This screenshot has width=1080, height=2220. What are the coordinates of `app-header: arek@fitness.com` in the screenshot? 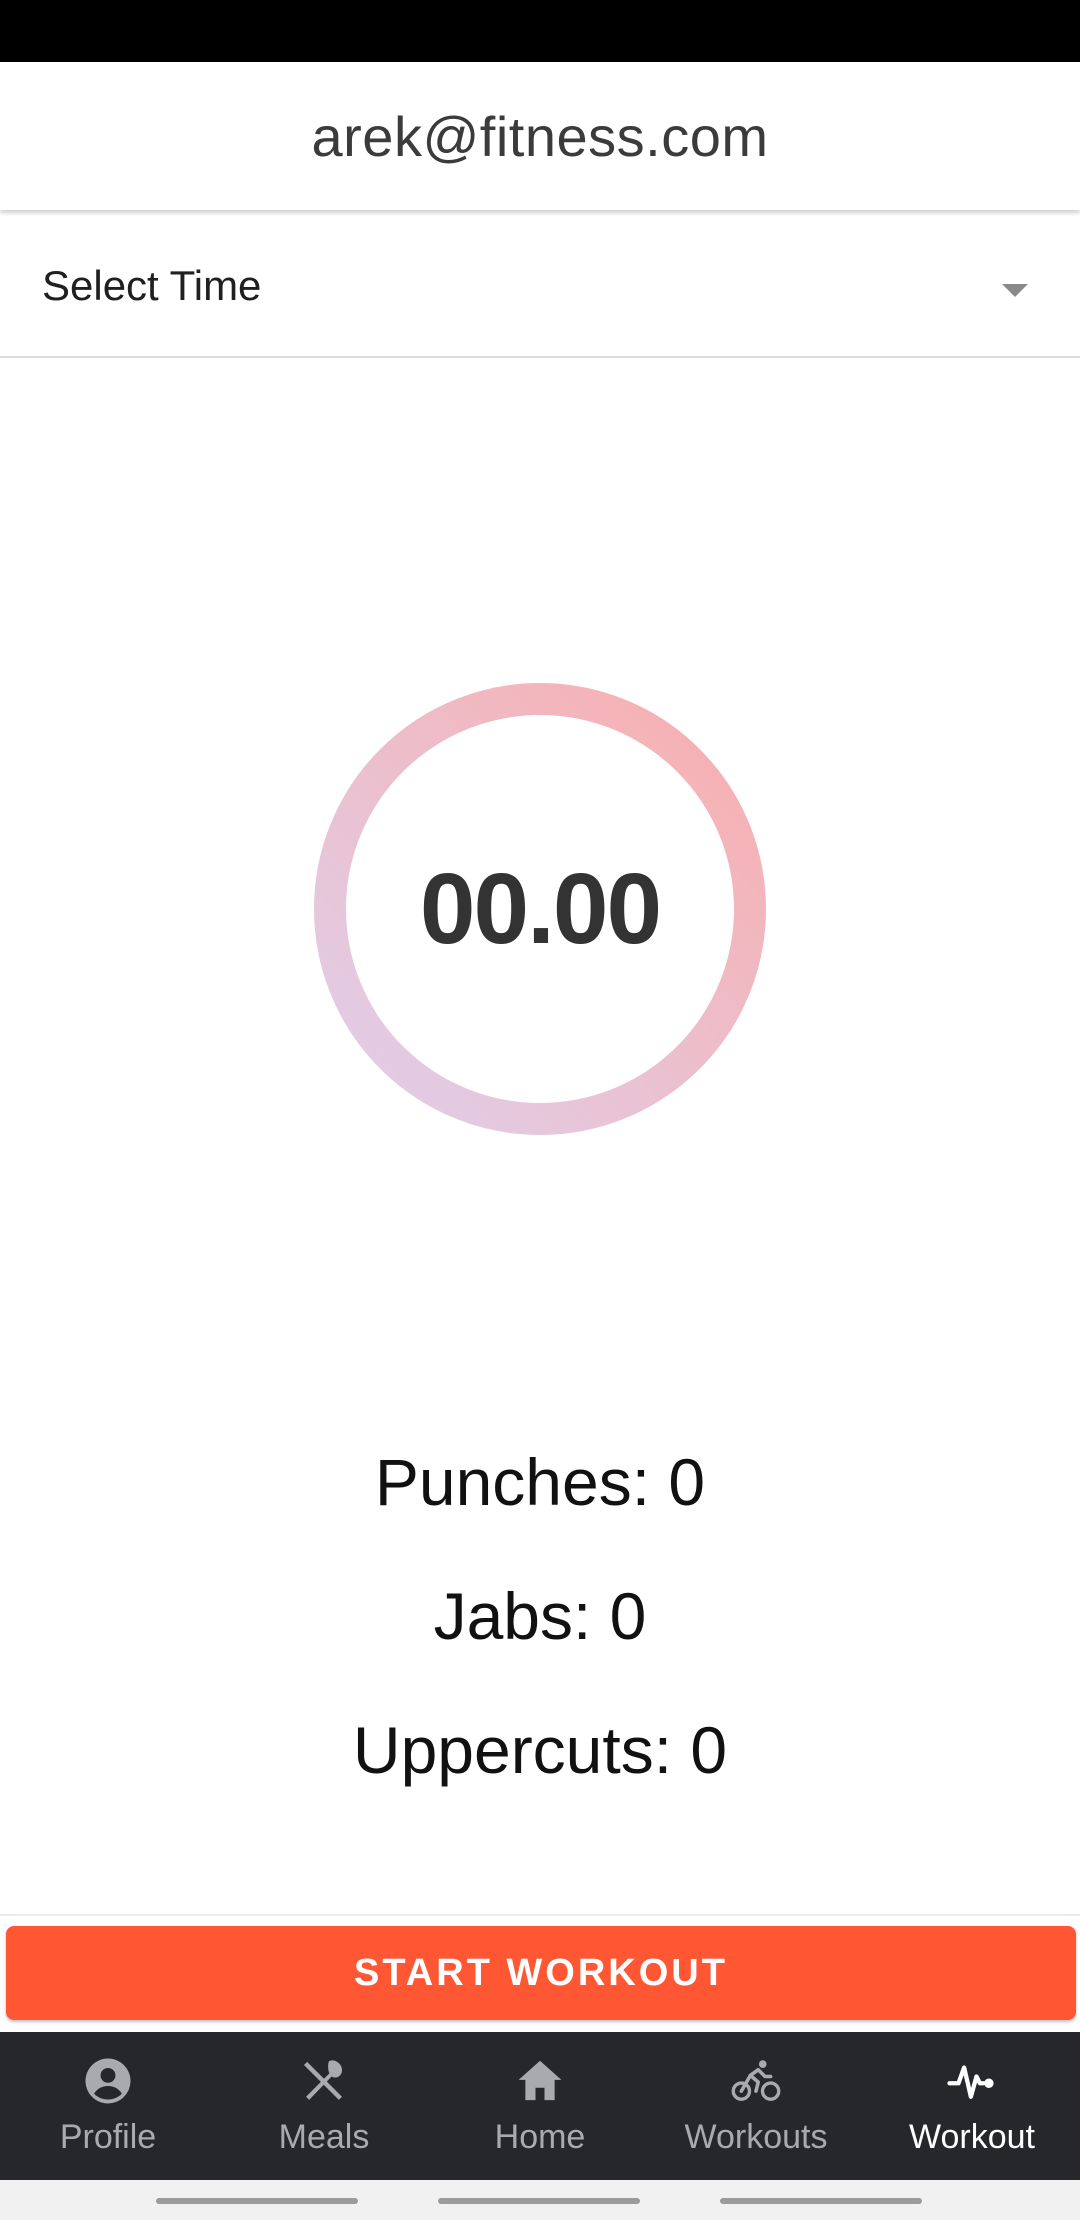 It's located at (540, 136).